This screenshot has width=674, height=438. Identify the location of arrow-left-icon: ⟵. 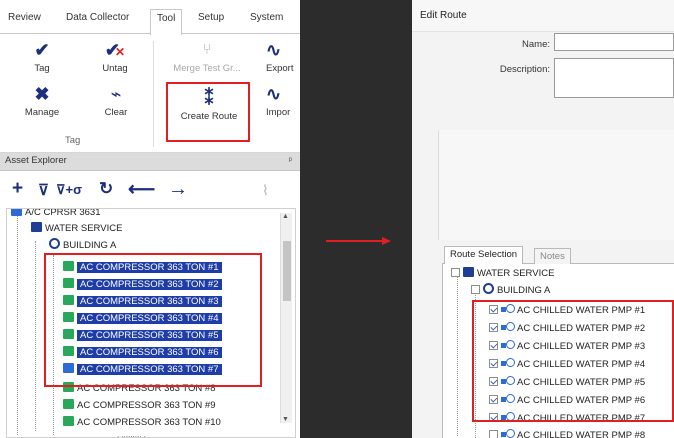
(141, 189).